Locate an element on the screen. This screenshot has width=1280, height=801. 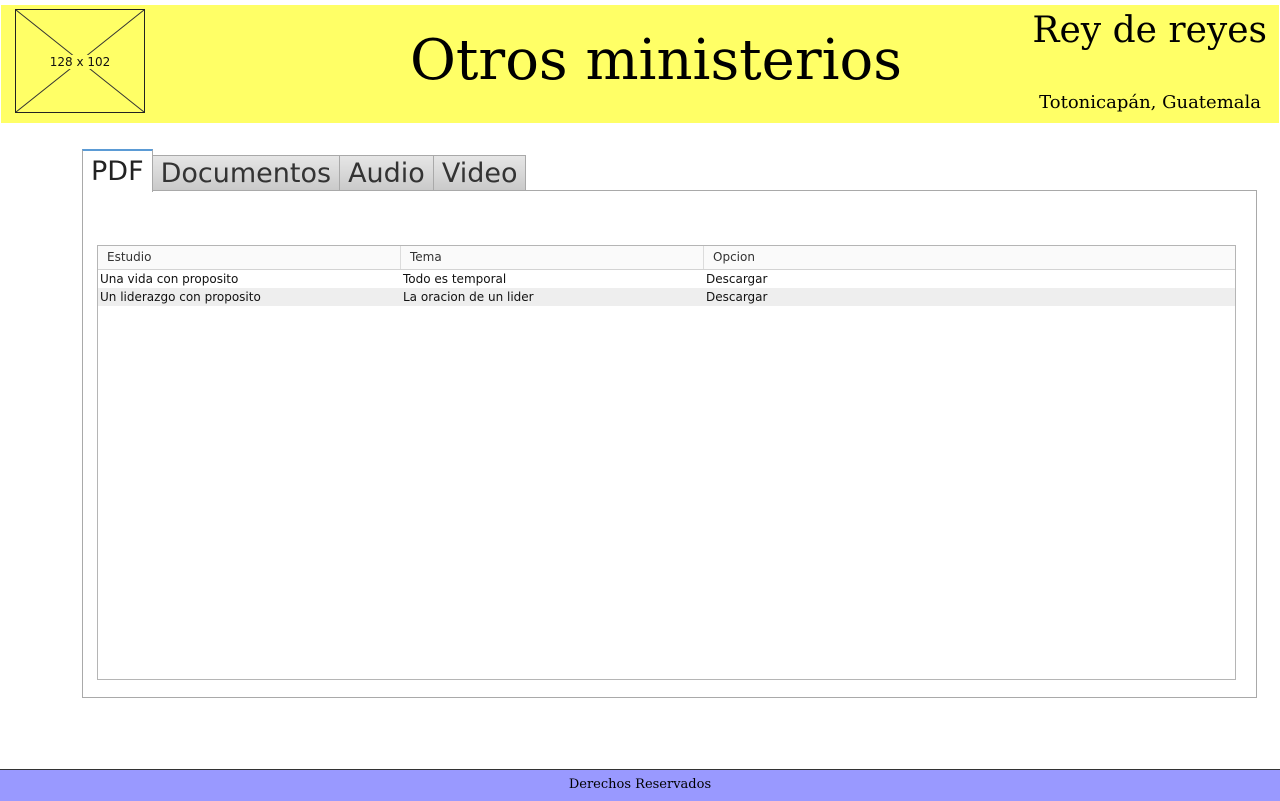
cell-estudio: Un liderazgo con proposito is located at coordinates (180, 297).